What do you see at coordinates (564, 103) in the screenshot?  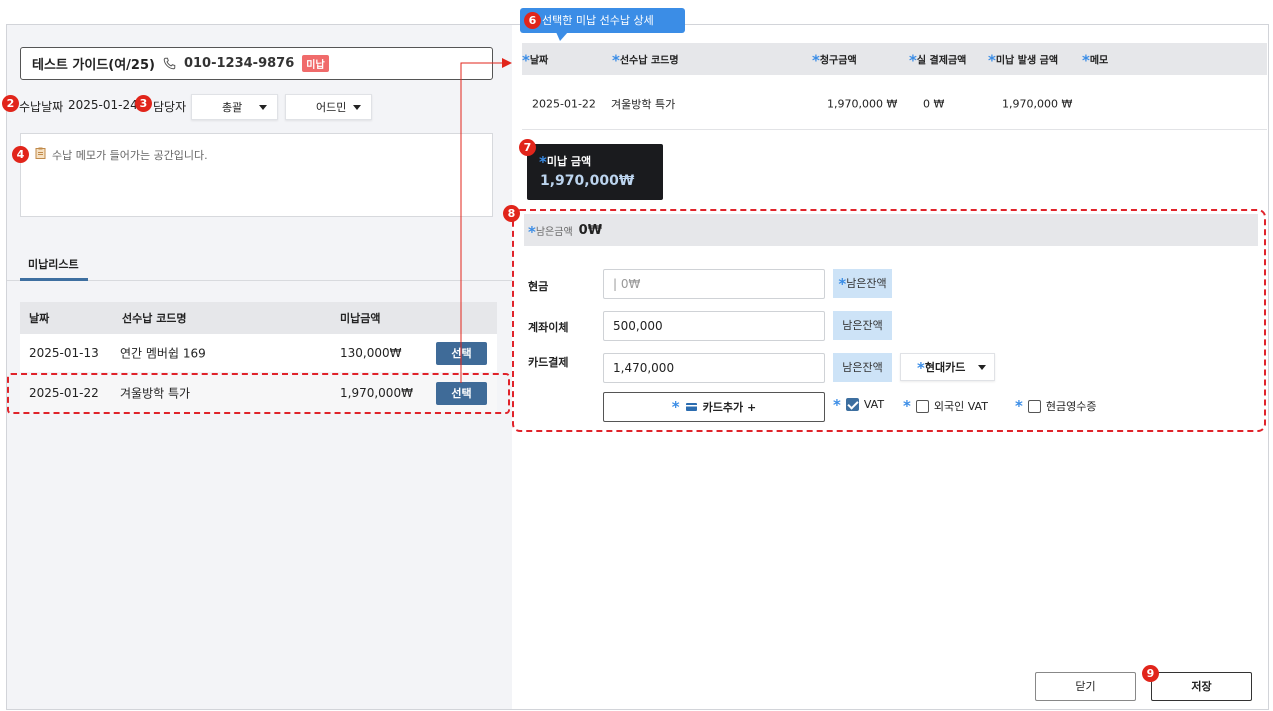 I see `detail-date: 2025-01-22` at bounding box center [564, 103].